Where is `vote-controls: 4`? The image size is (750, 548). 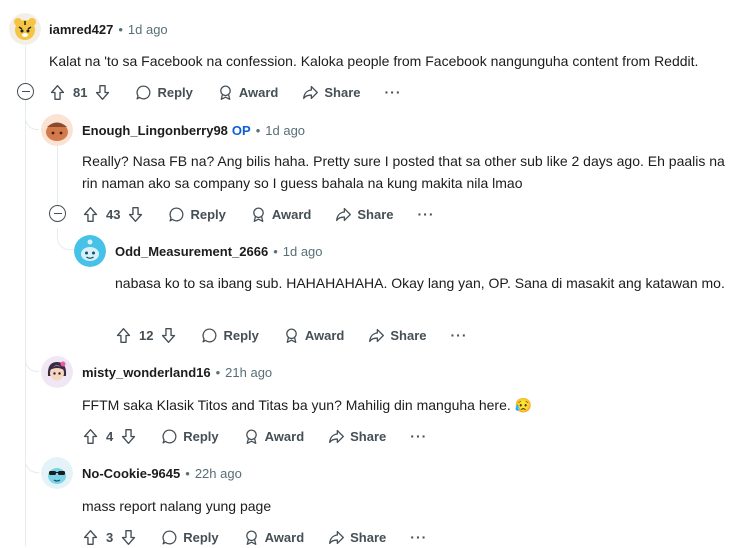
vote-controls: 4 is located at coordinates (109, 436).